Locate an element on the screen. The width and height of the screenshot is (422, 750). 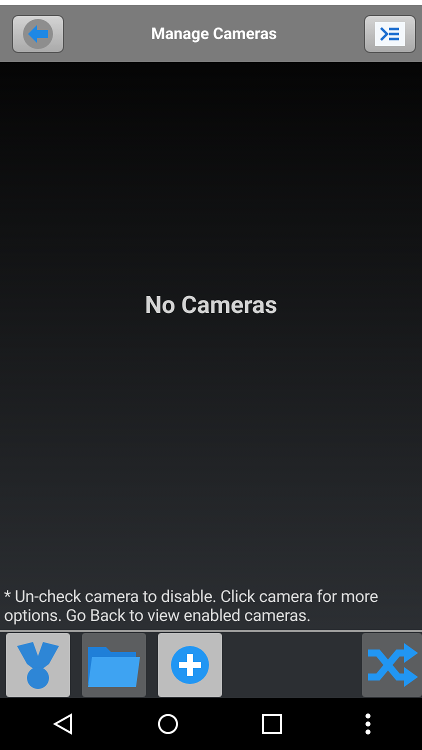
shuffle-icon is located at coordinates (392, 665).